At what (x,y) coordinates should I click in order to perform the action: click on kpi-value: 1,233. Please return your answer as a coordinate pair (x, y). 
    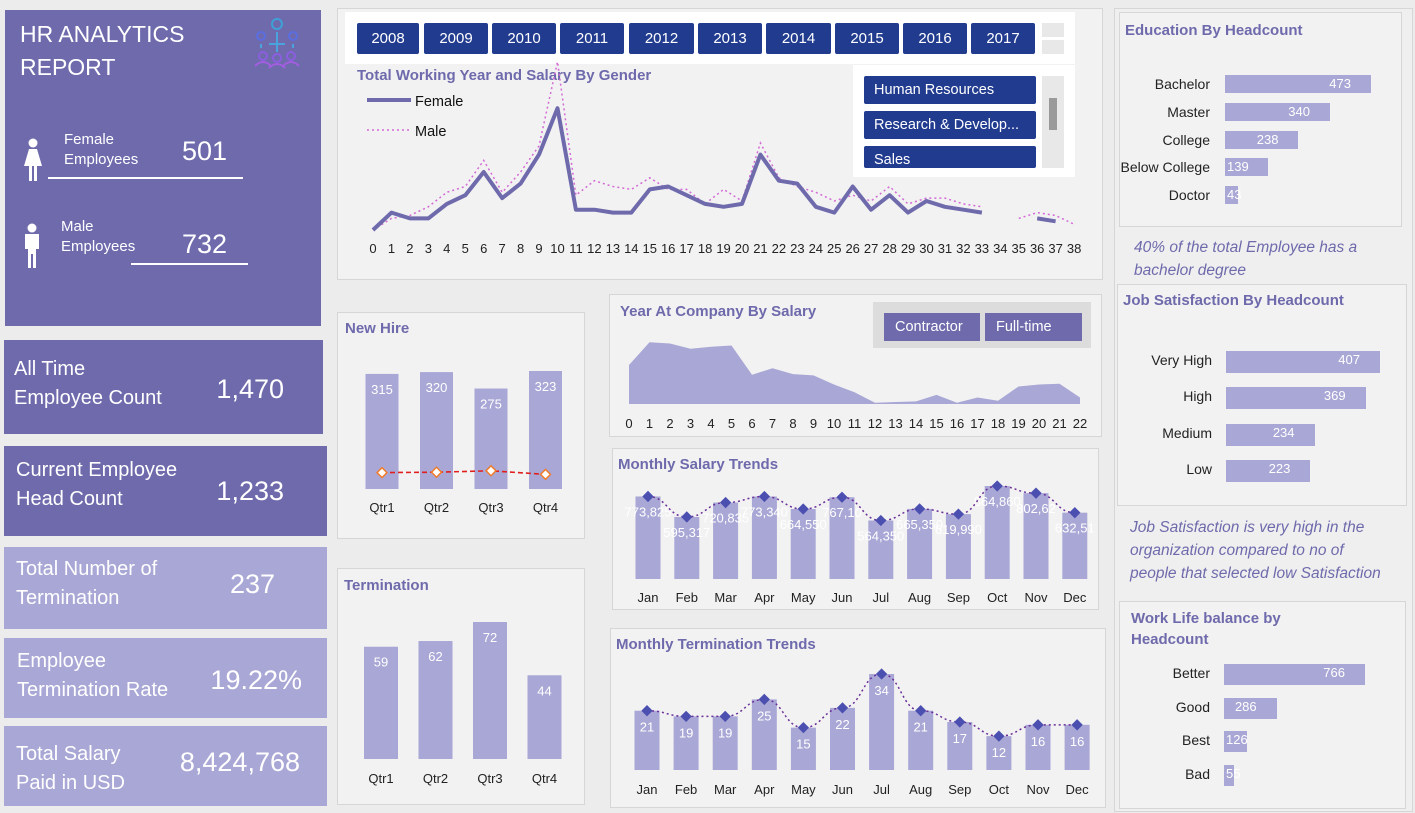
    Looking at the image, I should click on (250, 491).